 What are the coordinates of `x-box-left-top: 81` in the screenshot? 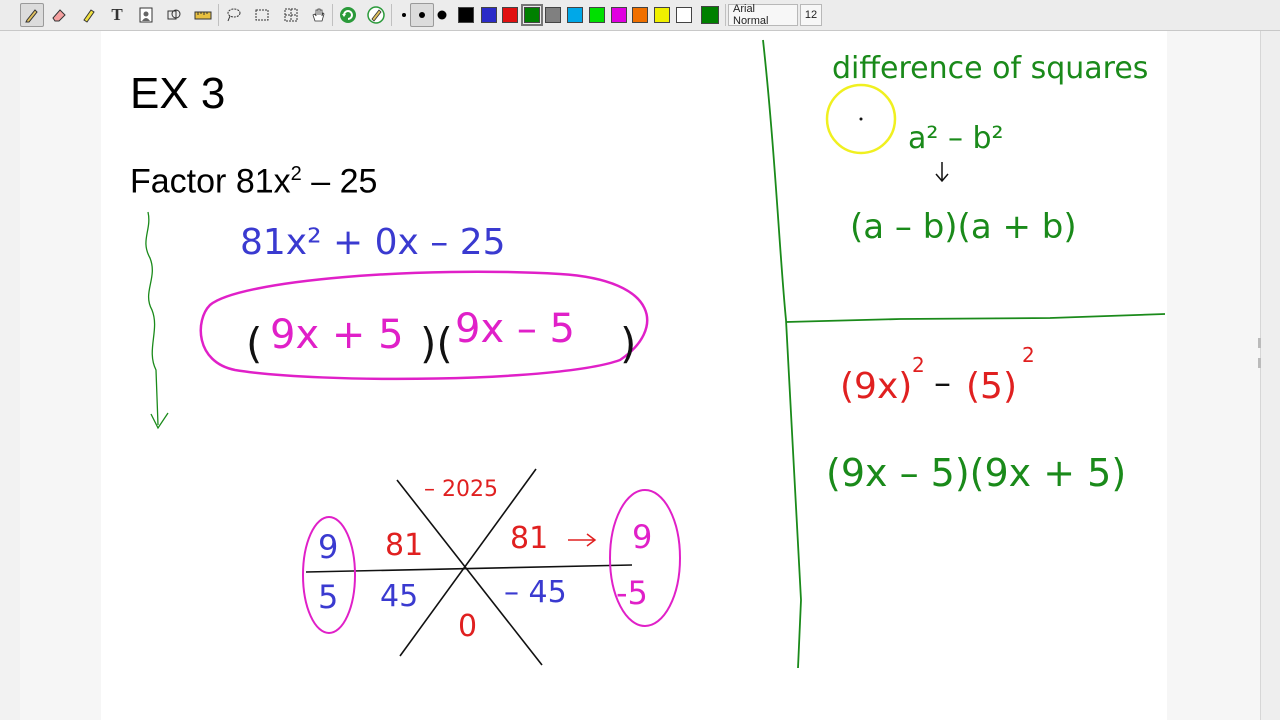 It's located at (404, 545).